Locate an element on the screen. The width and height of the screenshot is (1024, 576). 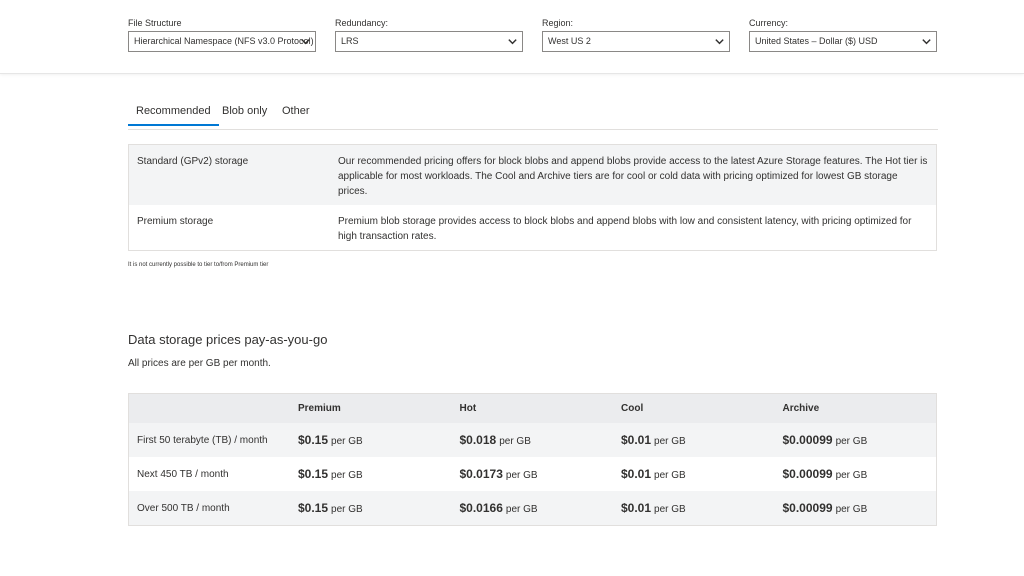
redundancy-filter: Redundancy: LRS is located at coordinates (429, 34).